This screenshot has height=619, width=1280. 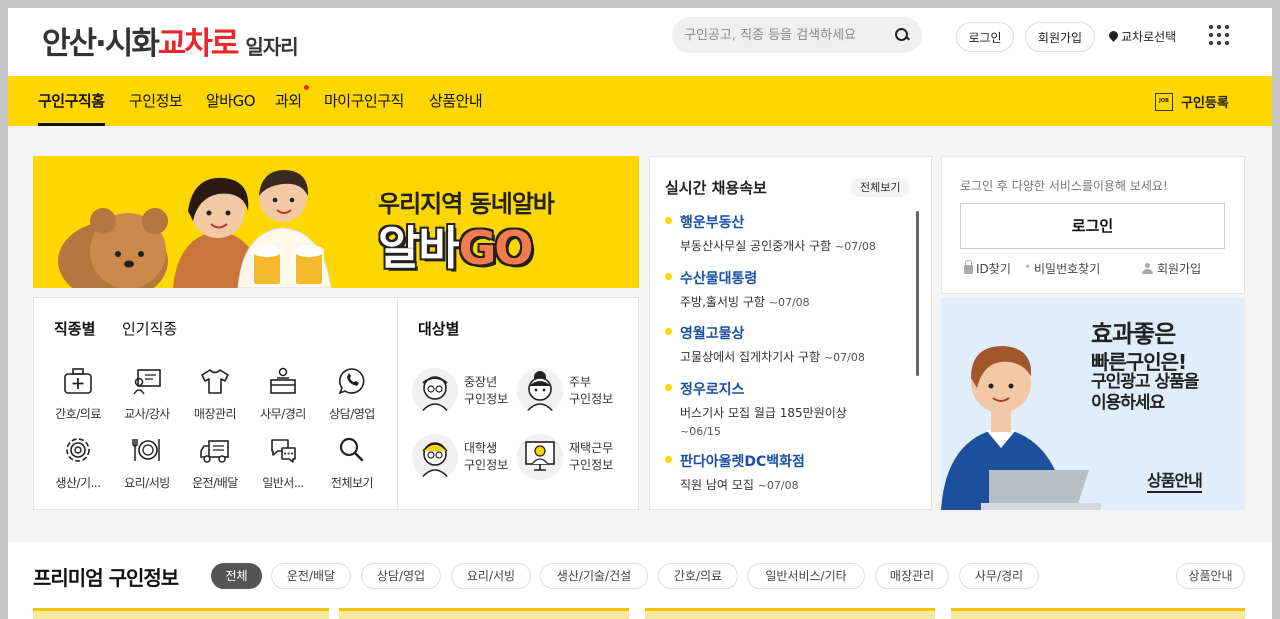 What do you see at coordinates (147, 394) in the screenshot?
I see `category-item-teacher: 교사/강사` at bounding box center [147, 394].